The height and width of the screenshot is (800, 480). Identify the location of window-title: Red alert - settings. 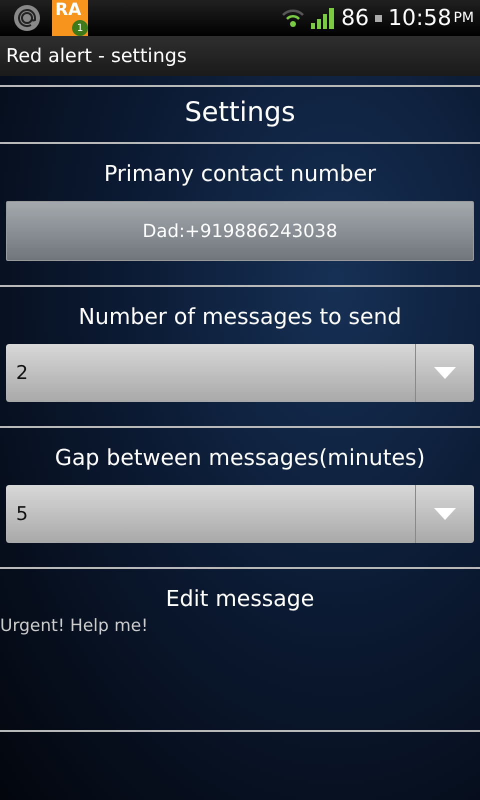
(96, 56).